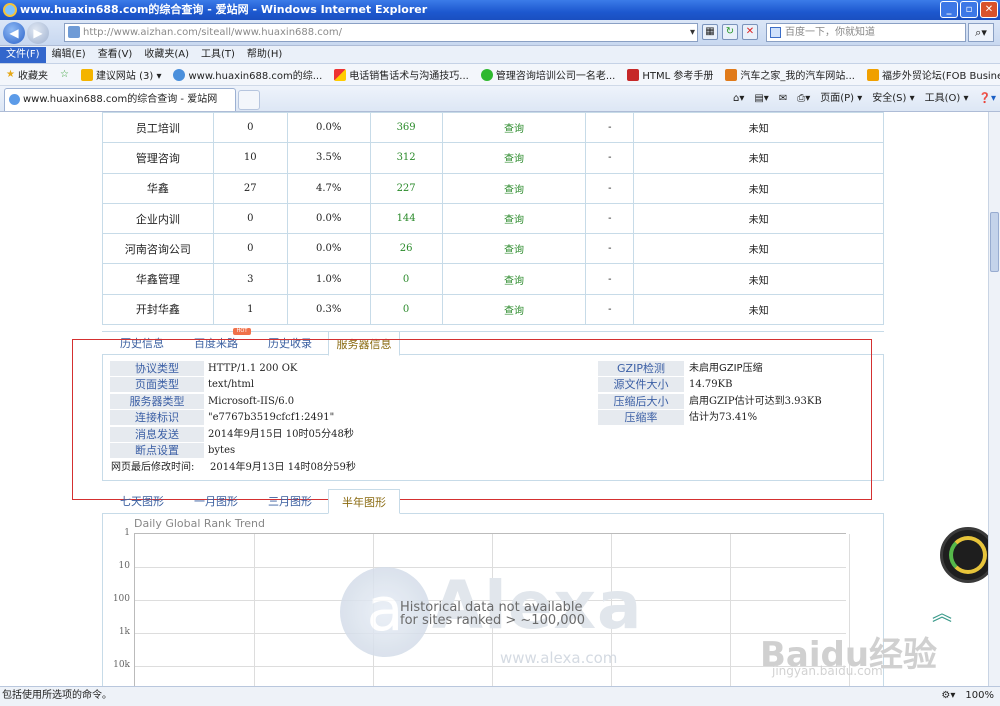 This screenshot has width=1000, height=706. Describe the element at coordinates (670, 74) in the screenshot. I see `fav-item-html: HTML 参考手册` at that location.